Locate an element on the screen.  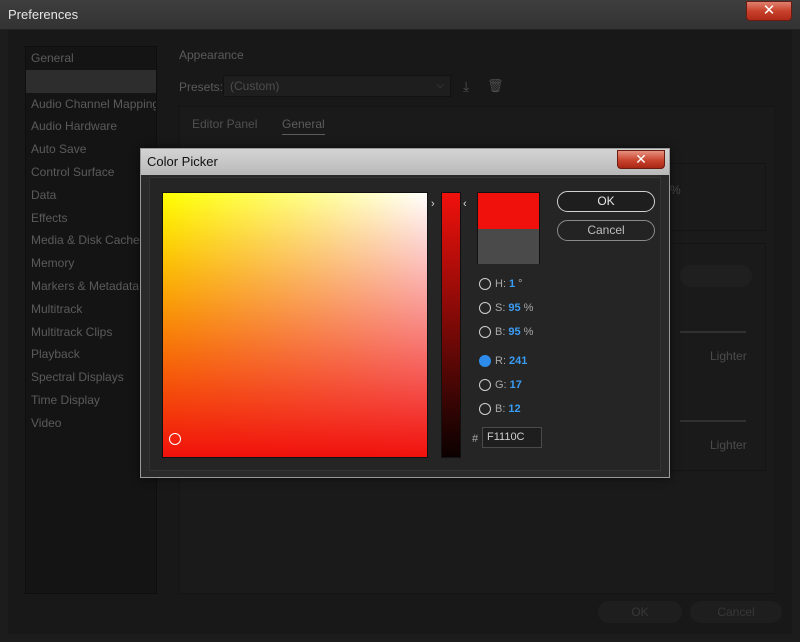
color-picker-close-button: ✕ is located at coordinates (641, 159).